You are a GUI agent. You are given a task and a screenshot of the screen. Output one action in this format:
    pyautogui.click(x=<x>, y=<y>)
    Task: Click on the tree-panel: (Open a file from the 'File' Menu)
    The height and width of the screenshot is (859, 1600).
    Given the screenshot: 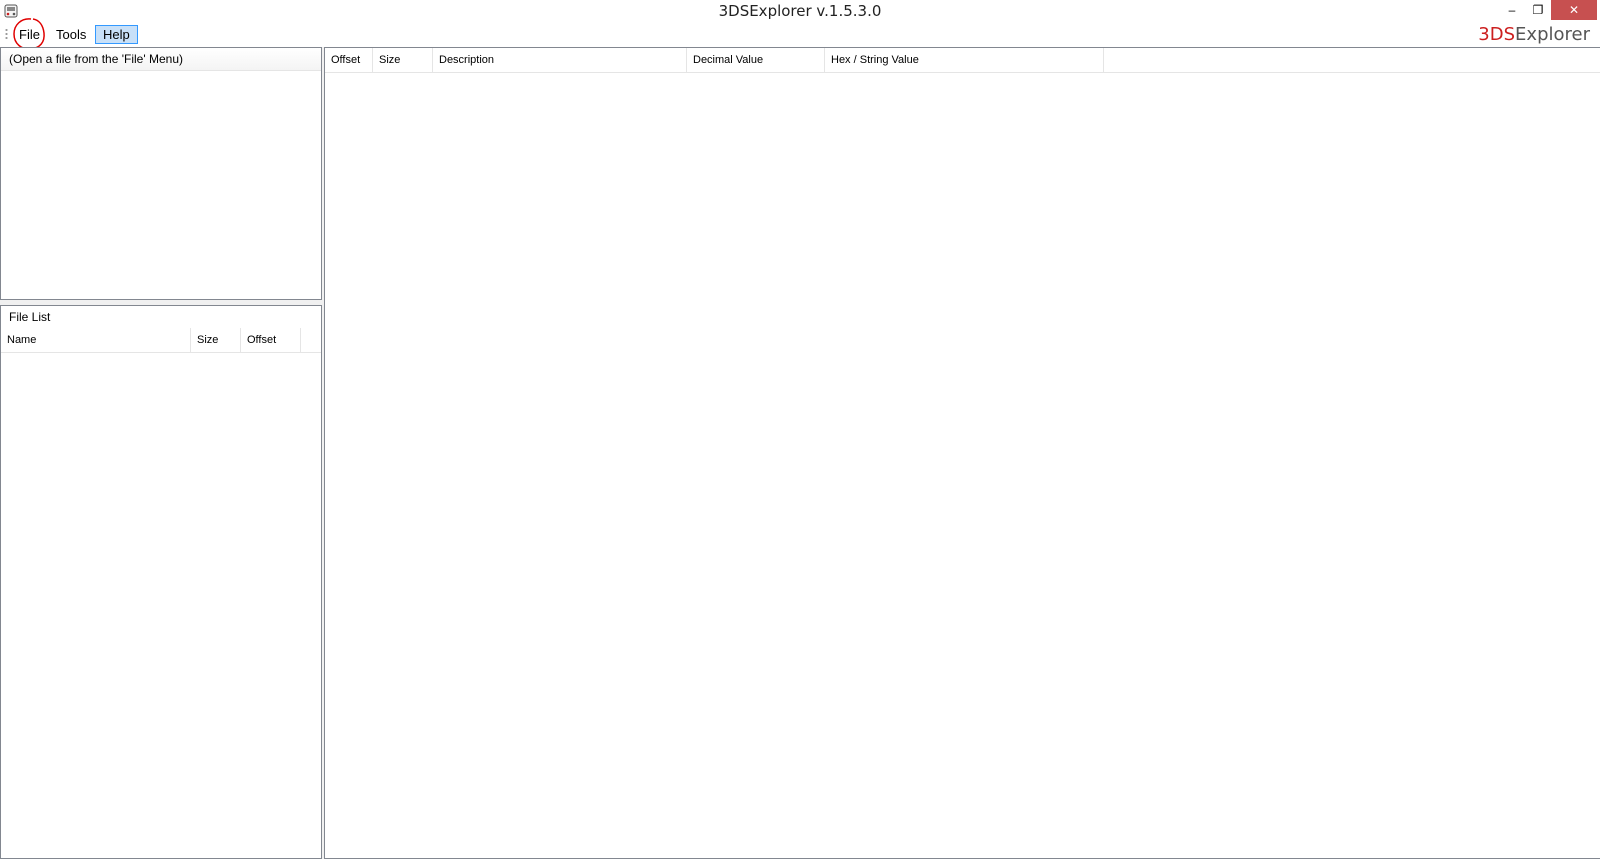 What is the action you would take?
    pyautogui.click(x=161, y=173)
    